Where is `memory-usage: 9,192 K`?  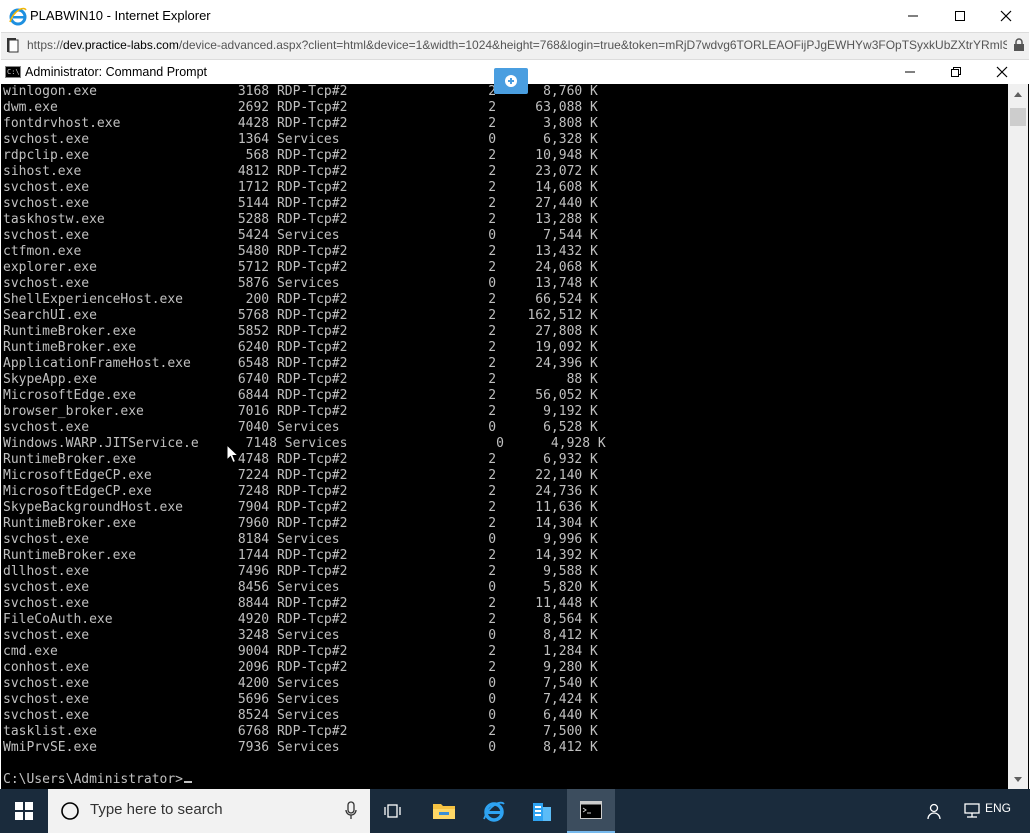 memory-usage: 9,192 K is located at coordinates (570, 411).